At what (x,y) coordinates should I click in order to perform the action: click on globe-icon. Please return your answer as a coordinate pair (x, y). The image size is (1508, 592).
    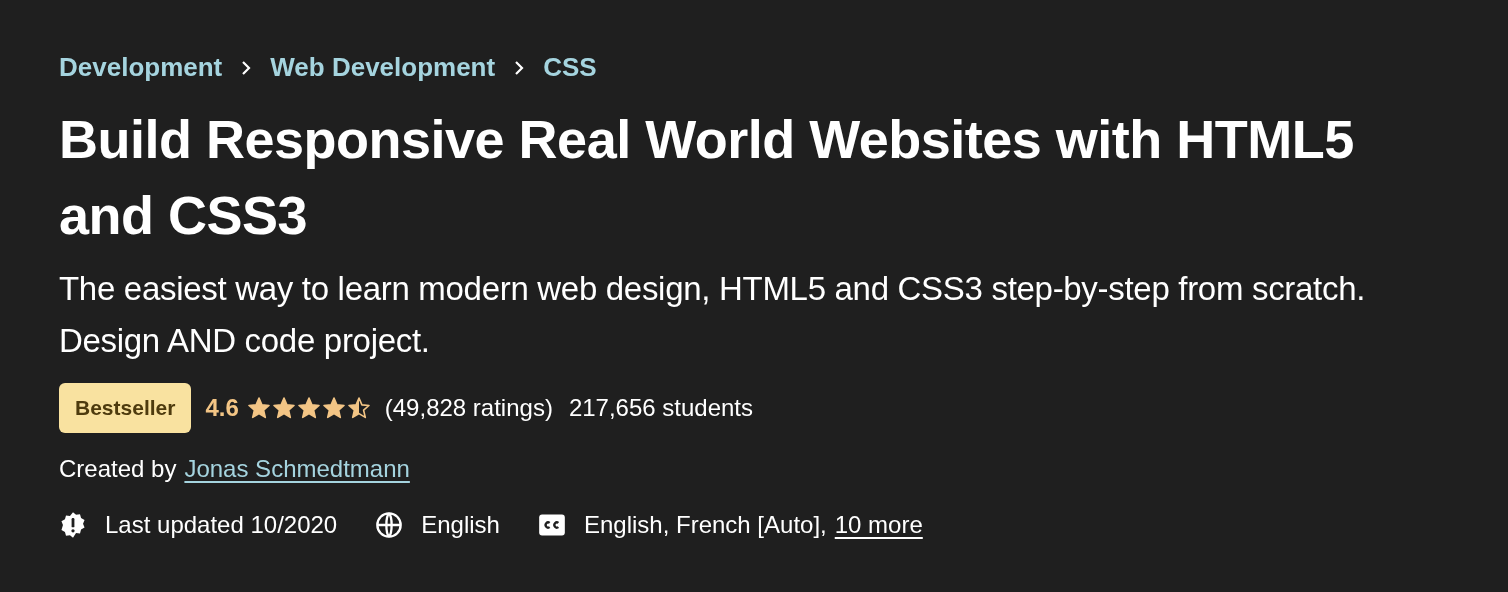
    Looking at the image, I should click on (389, 524).